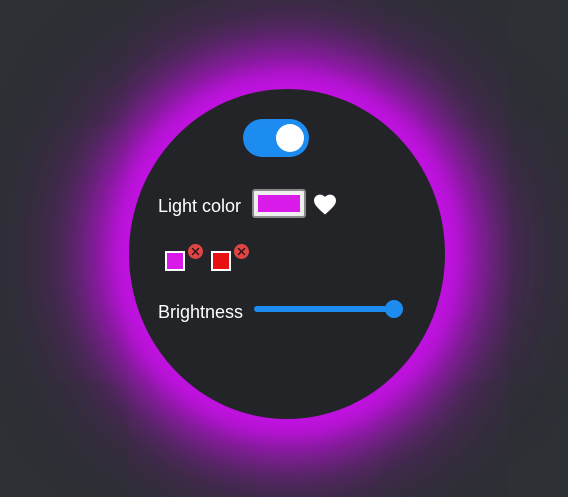  I want to click on light-color-swatch, so click(279, 203).